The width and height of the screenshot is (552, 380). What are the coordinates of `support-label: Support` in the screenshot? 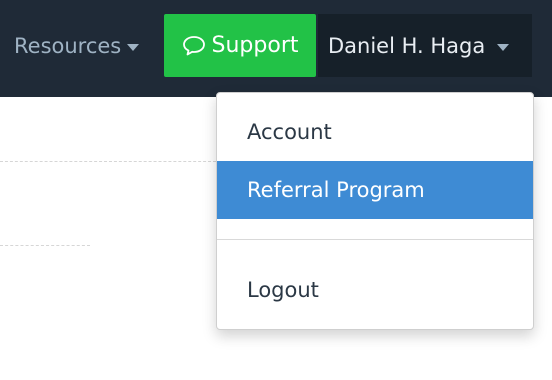 It's located at (255, 45).